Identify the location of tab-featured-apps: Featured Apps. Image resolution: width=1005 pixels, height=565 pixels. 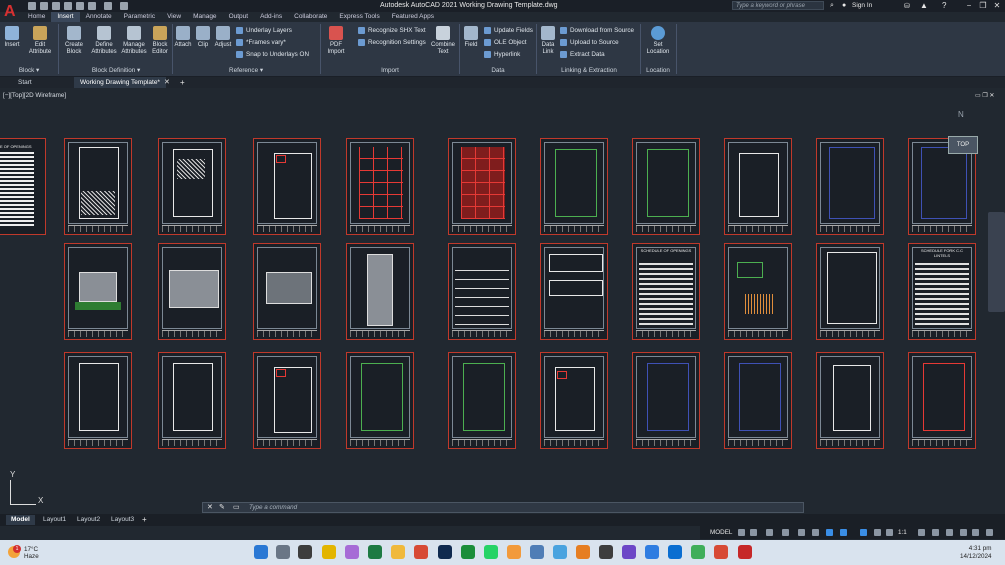
(413, 17).